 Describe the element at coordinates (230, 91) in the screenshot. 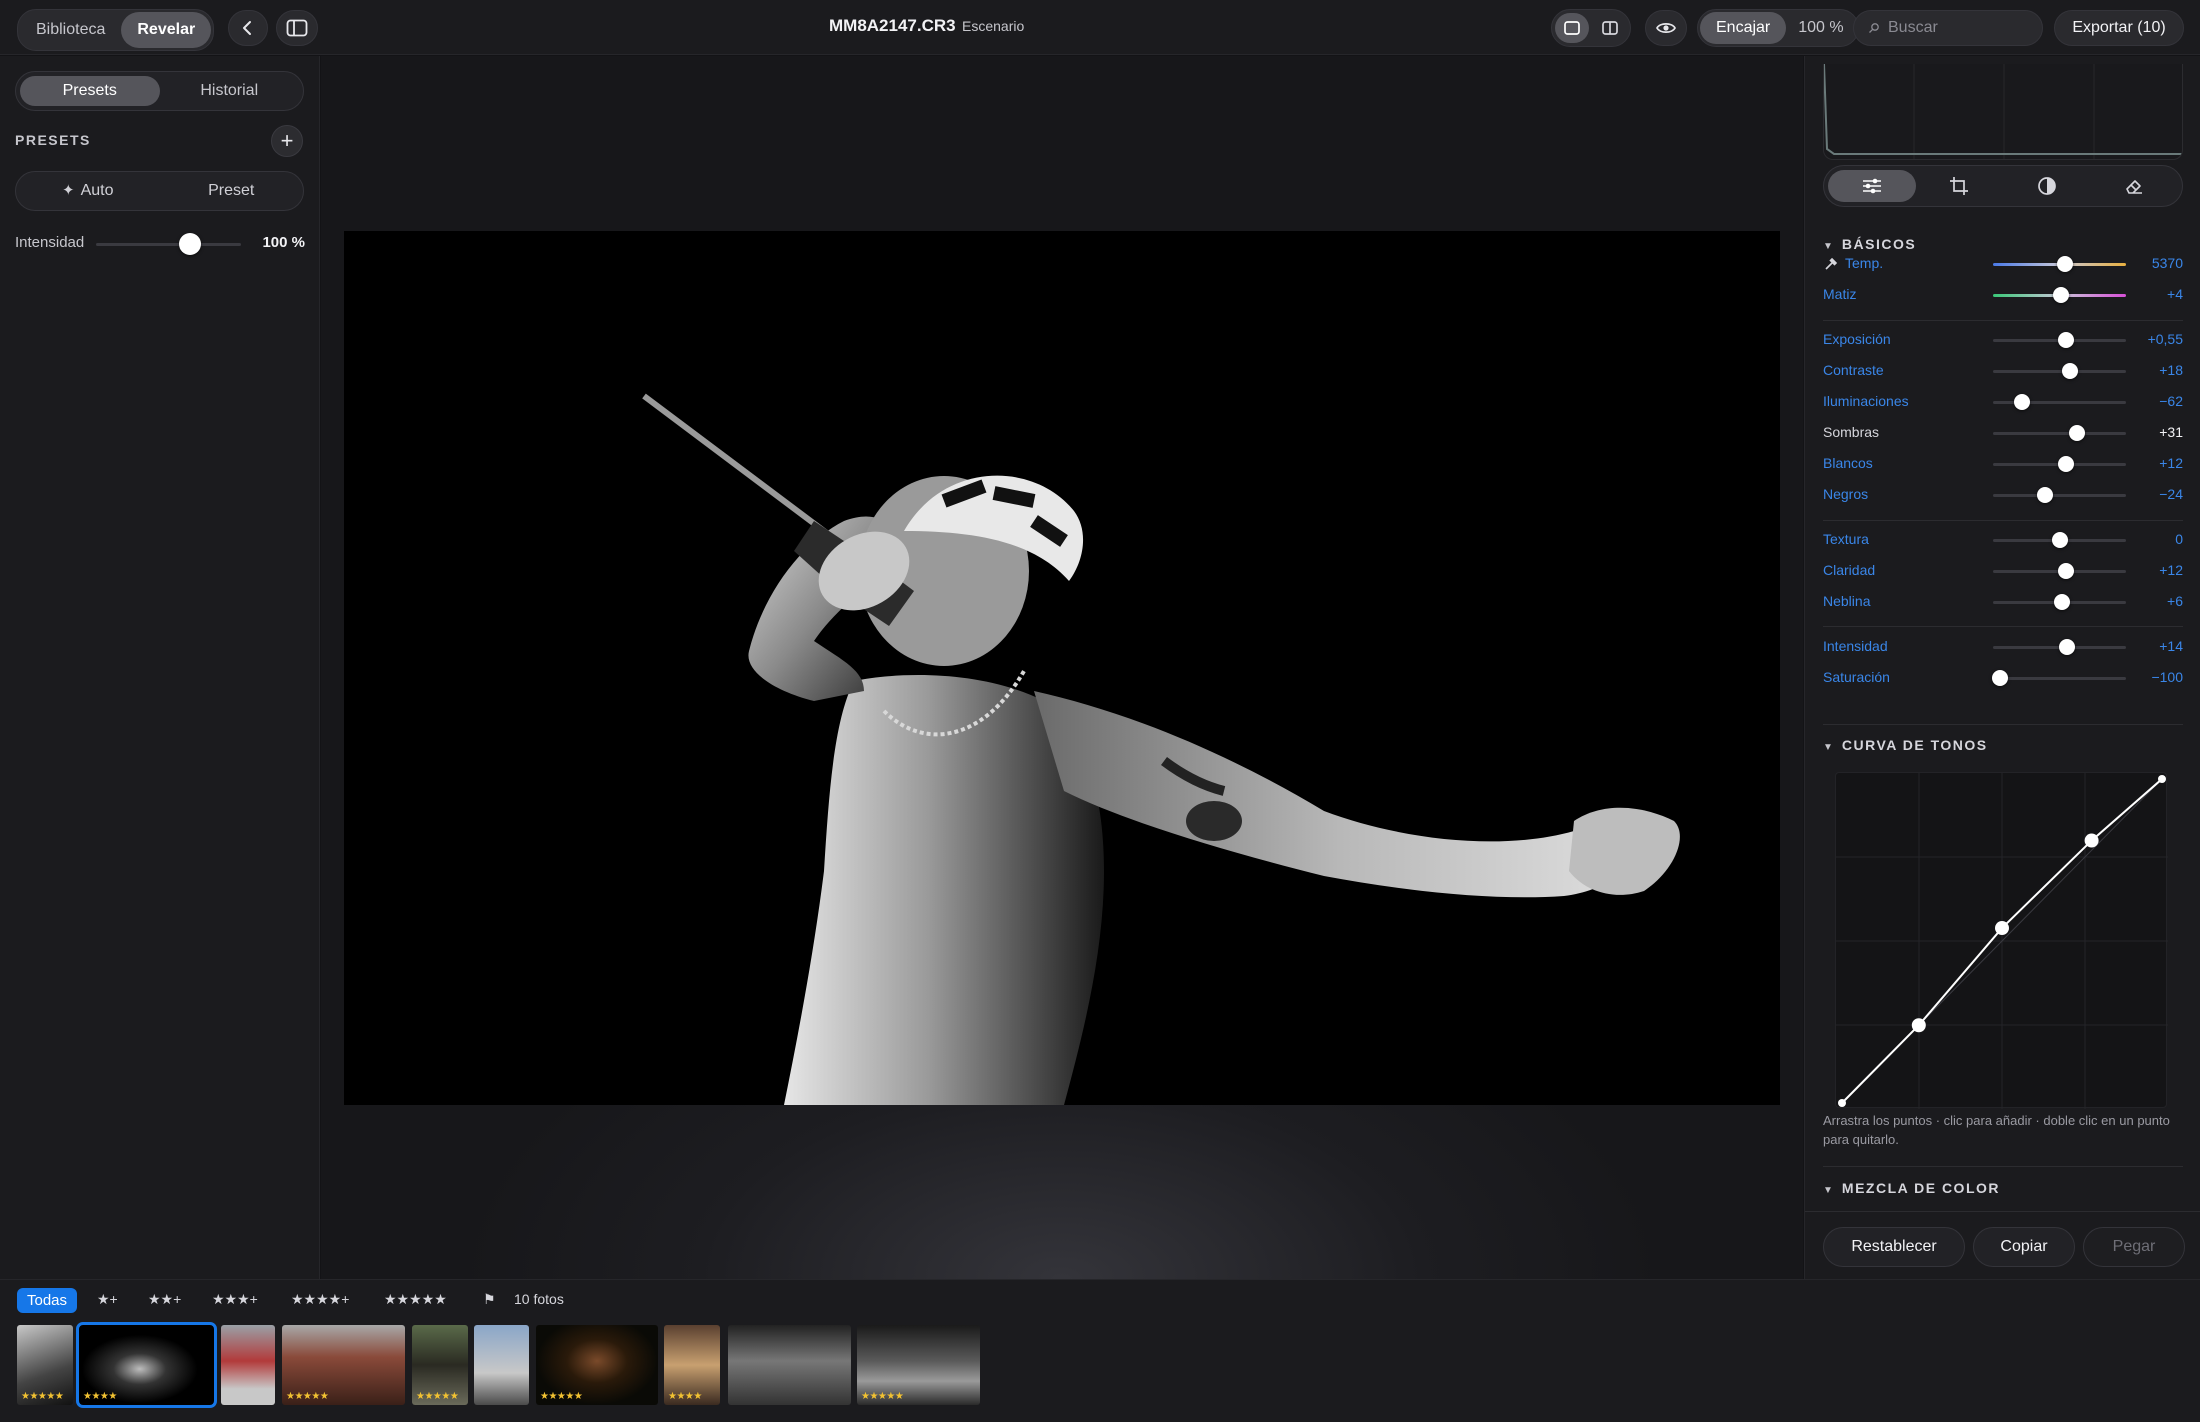

I see `tab-historial: Historial` at that location.